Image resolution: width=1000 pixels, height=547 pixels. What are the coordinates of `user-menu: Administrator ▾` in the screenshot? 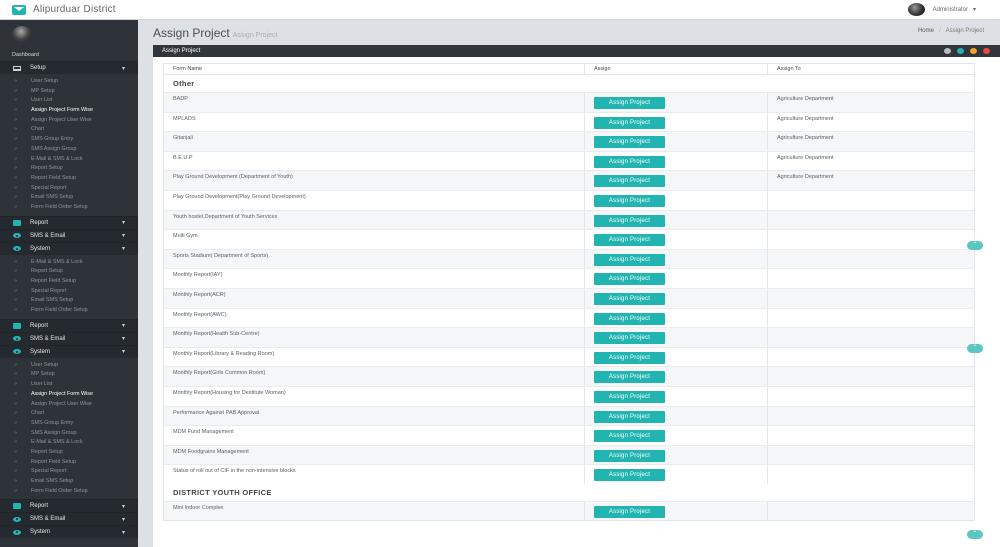 It's located at (941, 9).